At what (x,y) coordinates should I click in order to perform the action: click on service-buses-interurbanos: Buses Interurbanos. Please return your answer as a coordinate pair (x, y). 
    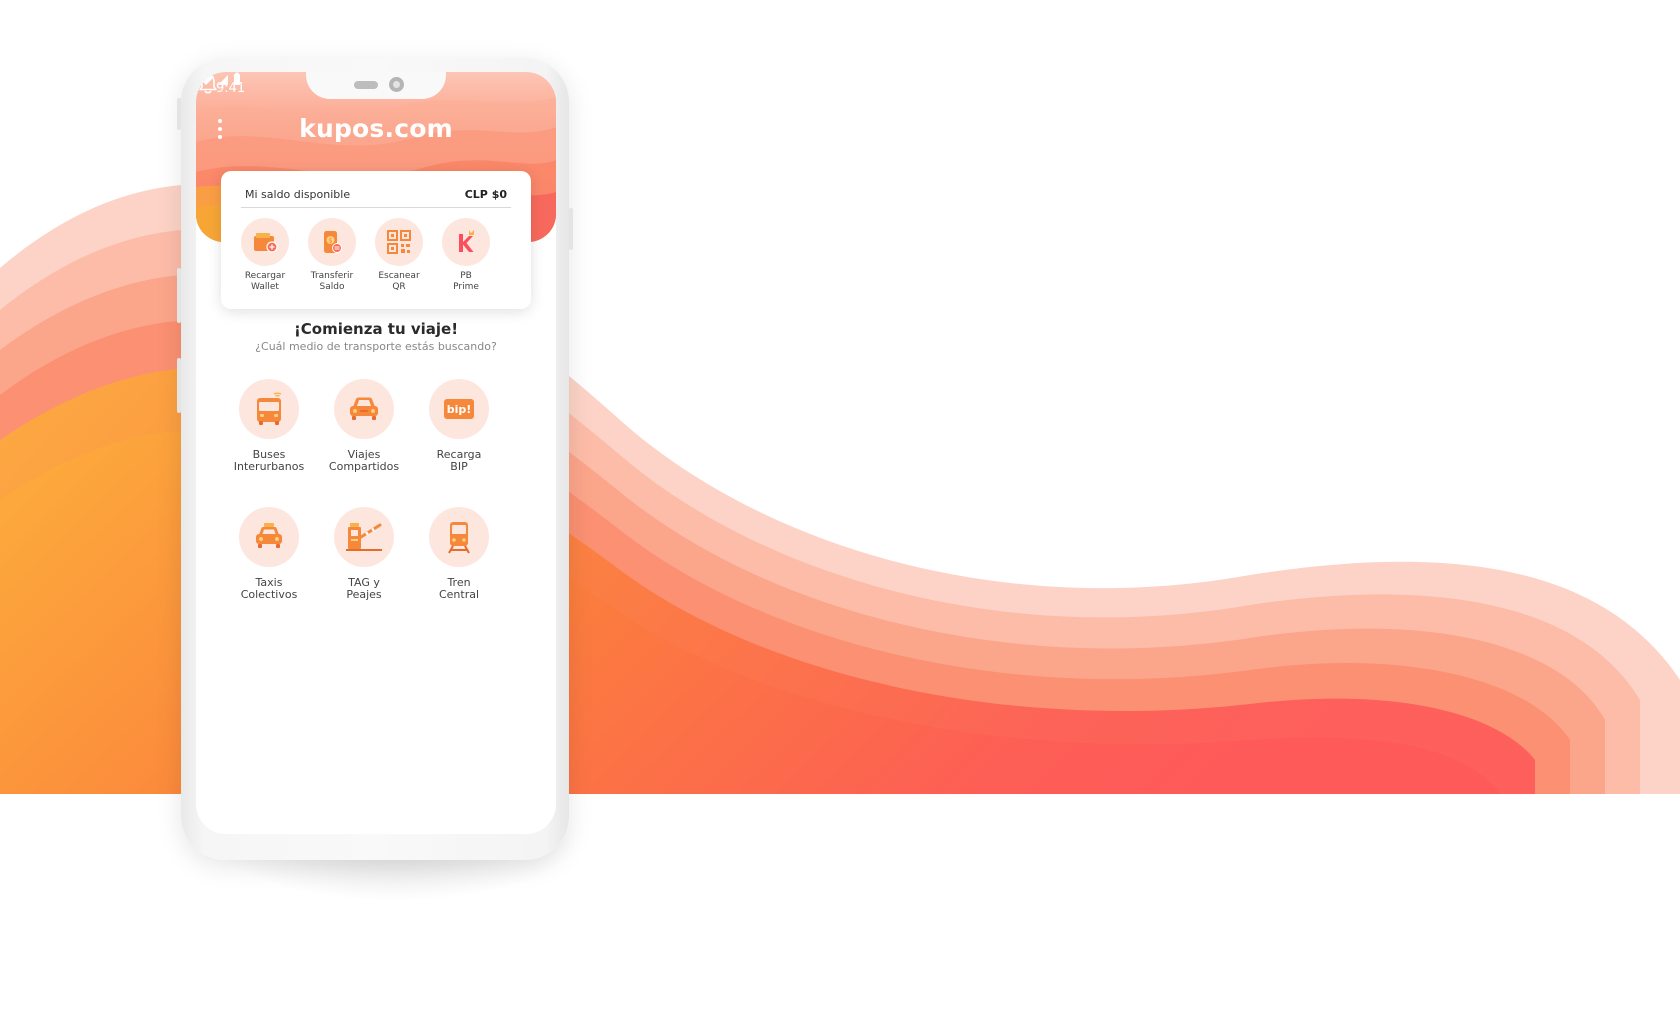
    Looking at the image, I should click on (269, 426).